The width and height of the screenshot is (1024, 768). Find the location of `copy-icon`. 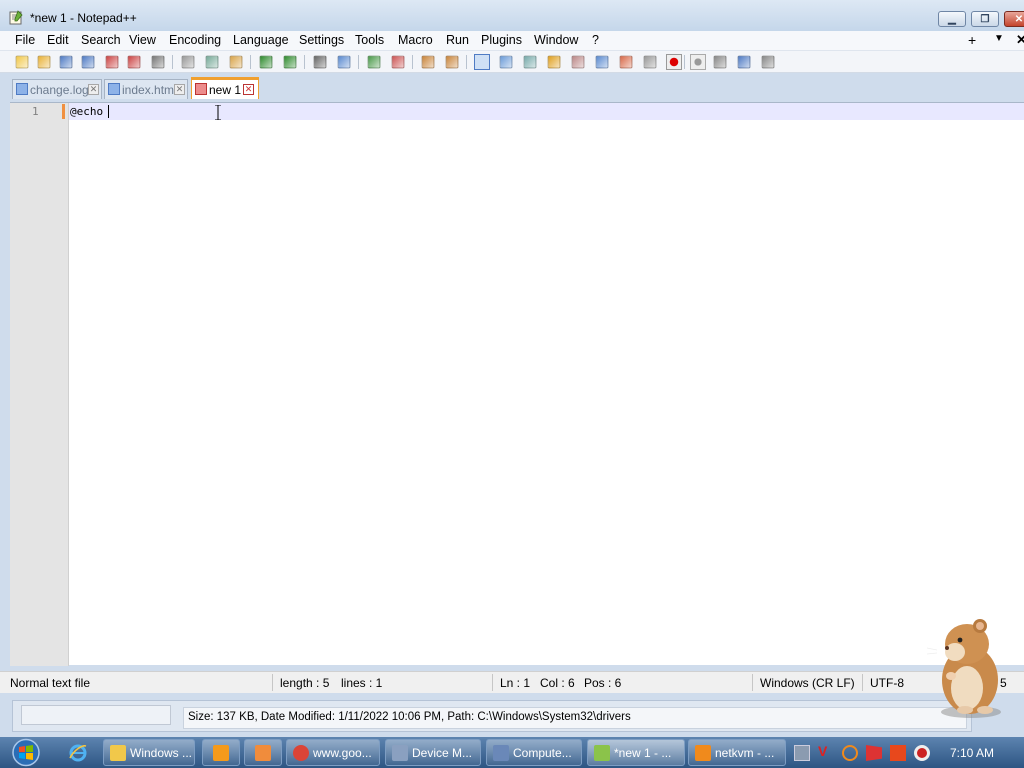

copy-icon is located at coordinates (212, 62).